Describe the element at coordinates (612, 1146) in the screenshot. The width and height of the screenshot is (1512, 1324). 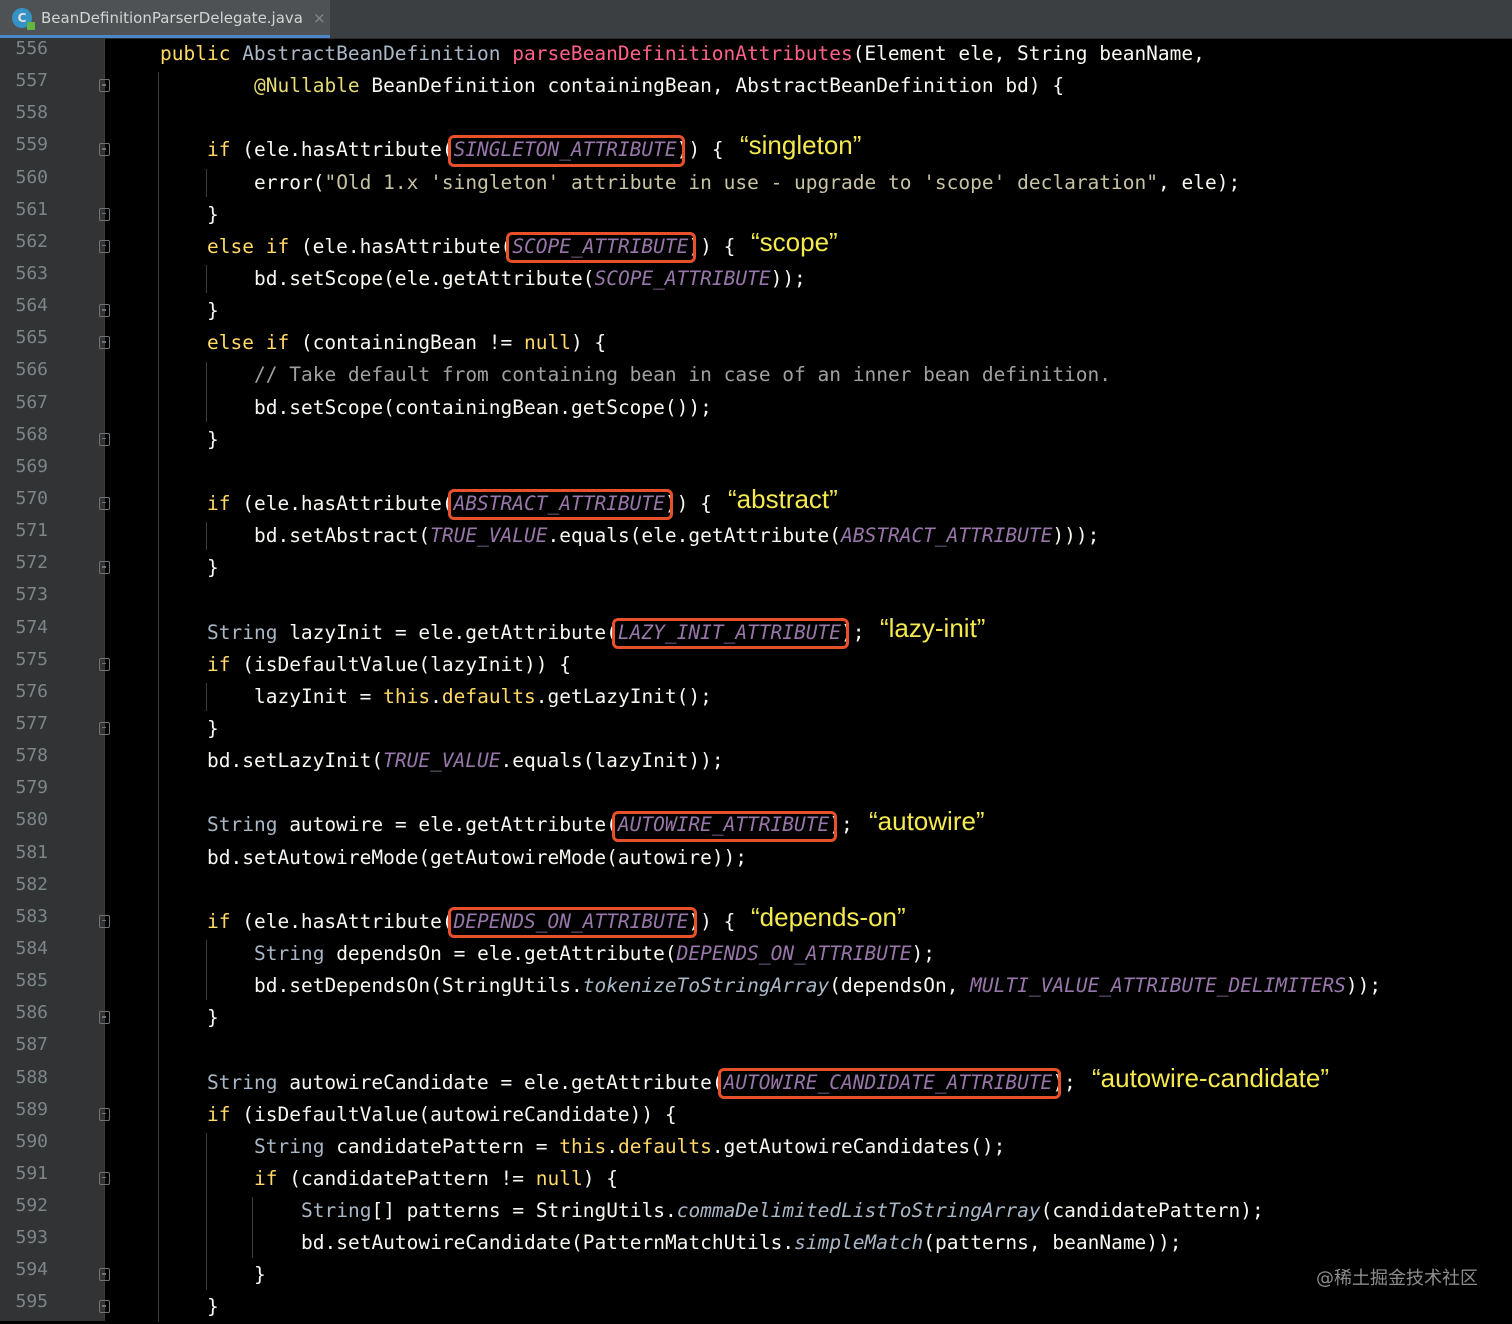
I see `code-token: .` at that location.